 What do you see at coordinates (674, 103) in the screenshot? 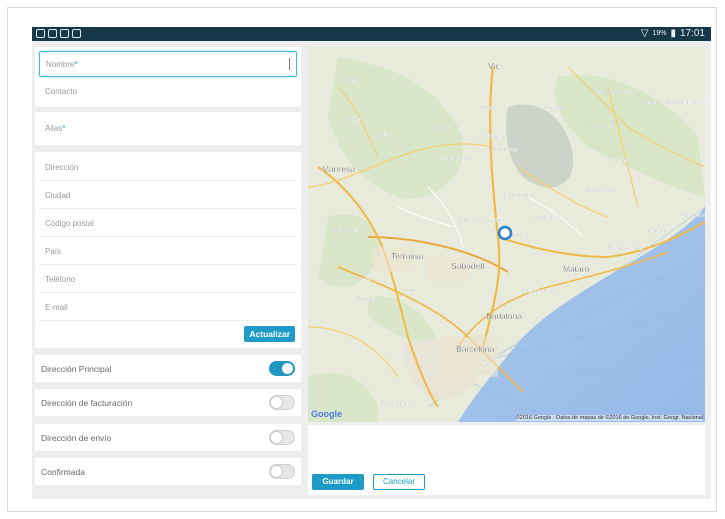
I see `map-place-label: Santa Coloma de Farners` at bounding box center [674, 103].